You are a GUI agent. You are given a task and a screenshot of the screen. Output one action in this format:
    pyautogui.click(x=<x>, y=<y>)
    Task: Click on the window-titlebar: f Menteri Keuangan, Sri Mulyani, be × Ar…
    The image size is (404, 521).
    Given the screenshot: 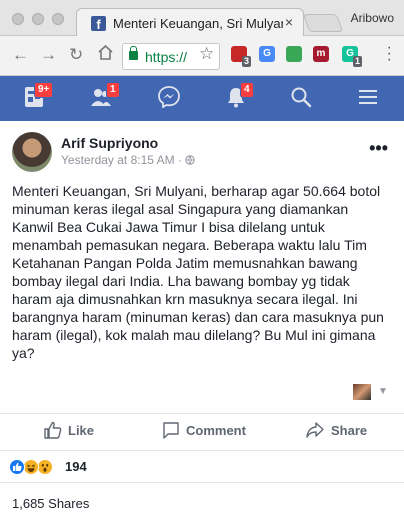 What is the action you would take?
    pyautogui.click(x=202, y=18)
    